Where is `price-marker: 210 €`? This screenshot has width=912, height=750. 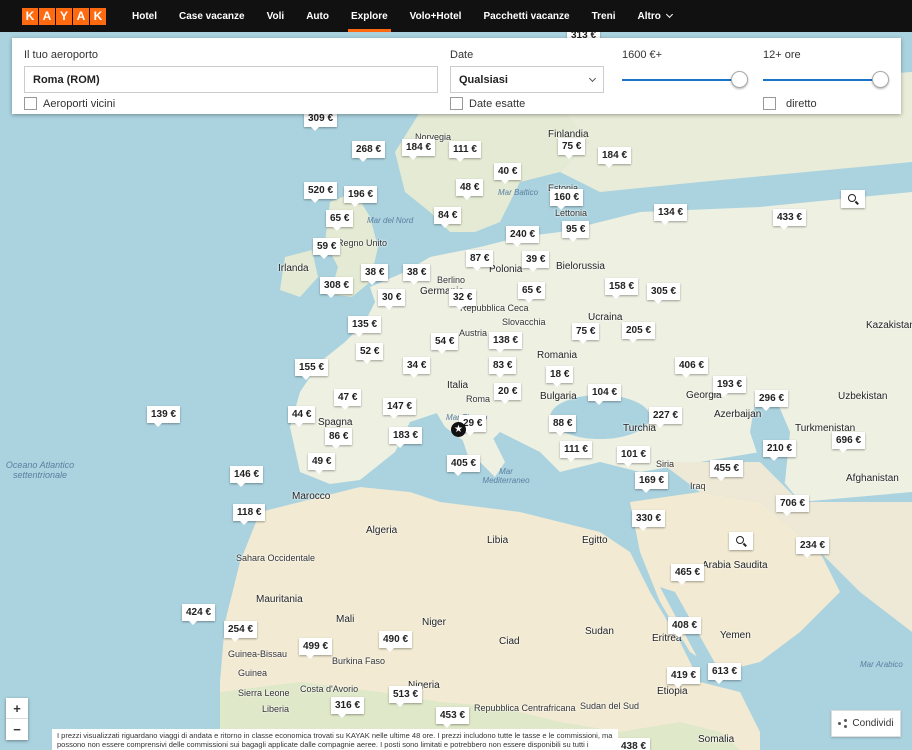 price-marker: 210 € is located at coordinates (780, 450).